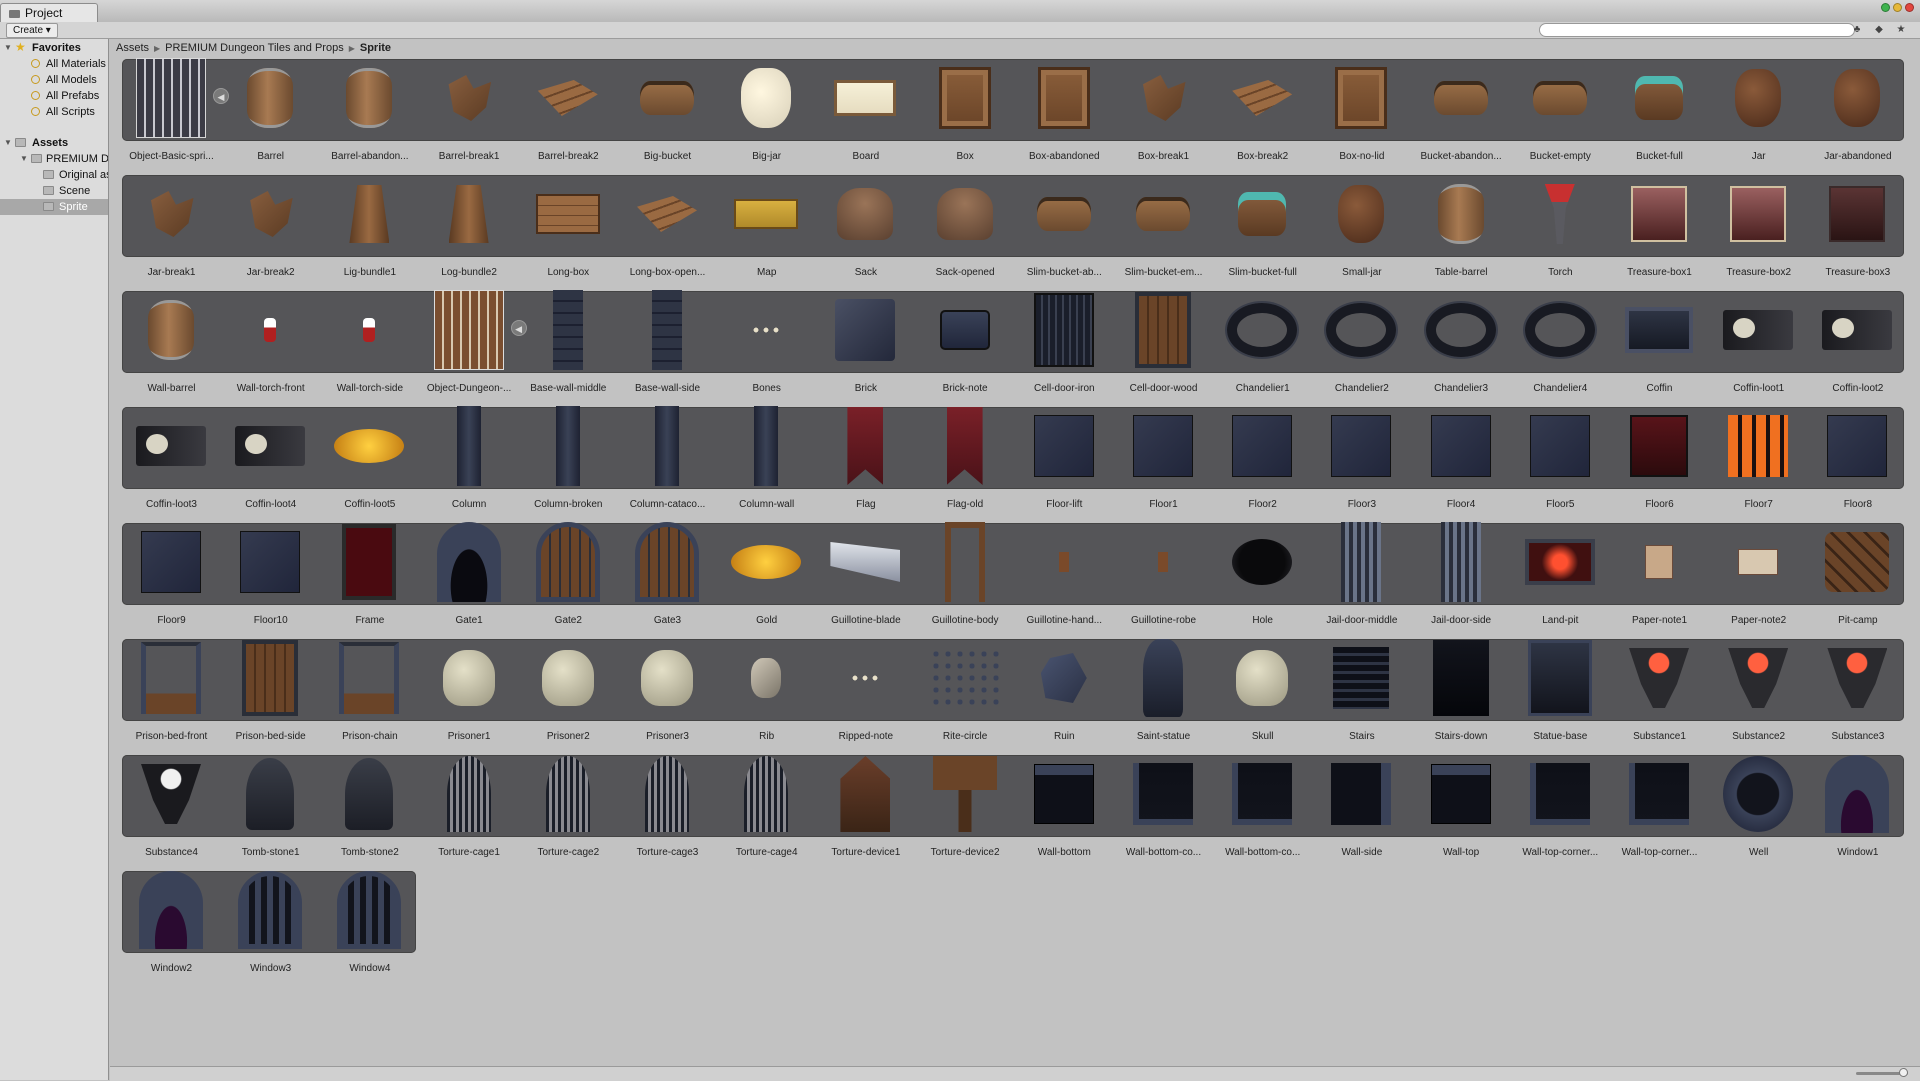 This screenshot has height=1081, width=1920. What do you see at coordinates (1262, 232) in the screenshot?
I see `asset-tile: Slim-bucket-full` at bounding box center [1262, 232].